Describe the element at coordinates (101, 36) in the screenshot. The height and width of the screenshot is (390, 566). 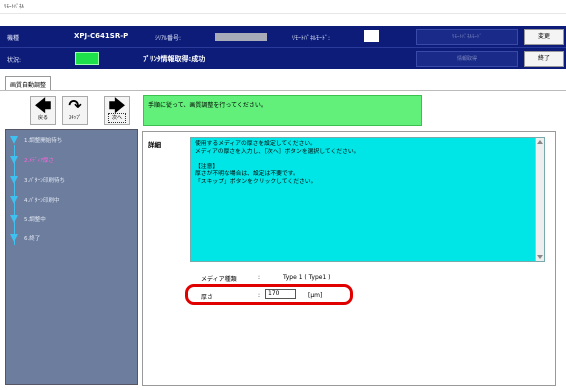
I see `model-value: XPJ-C641SR-P` at that location.